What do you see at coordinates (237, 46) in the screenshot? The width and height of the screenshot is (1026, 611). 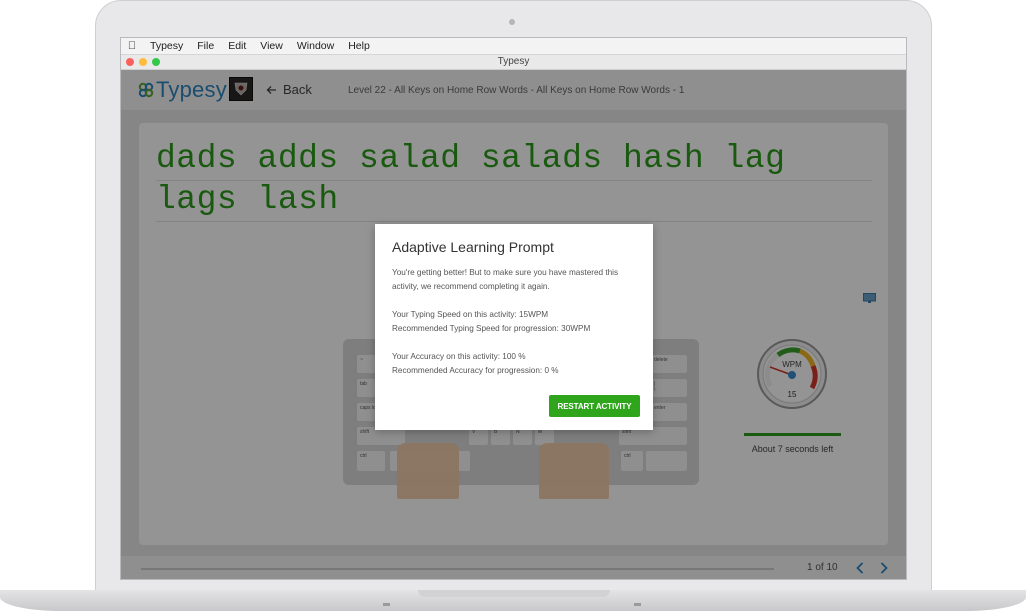 I see `menu-edit: Edit` at bounding box center [237, 46].